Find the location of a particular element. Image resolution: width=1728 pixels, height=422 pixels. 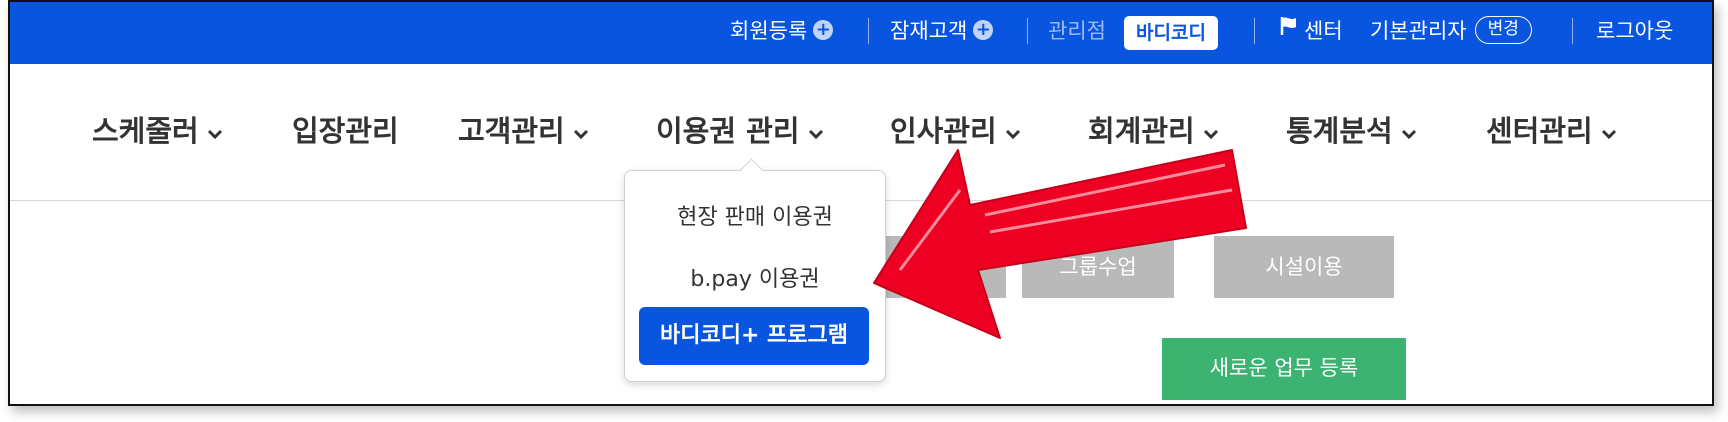

nav-label: 통계분석 is located at coordinates (1339, 131).